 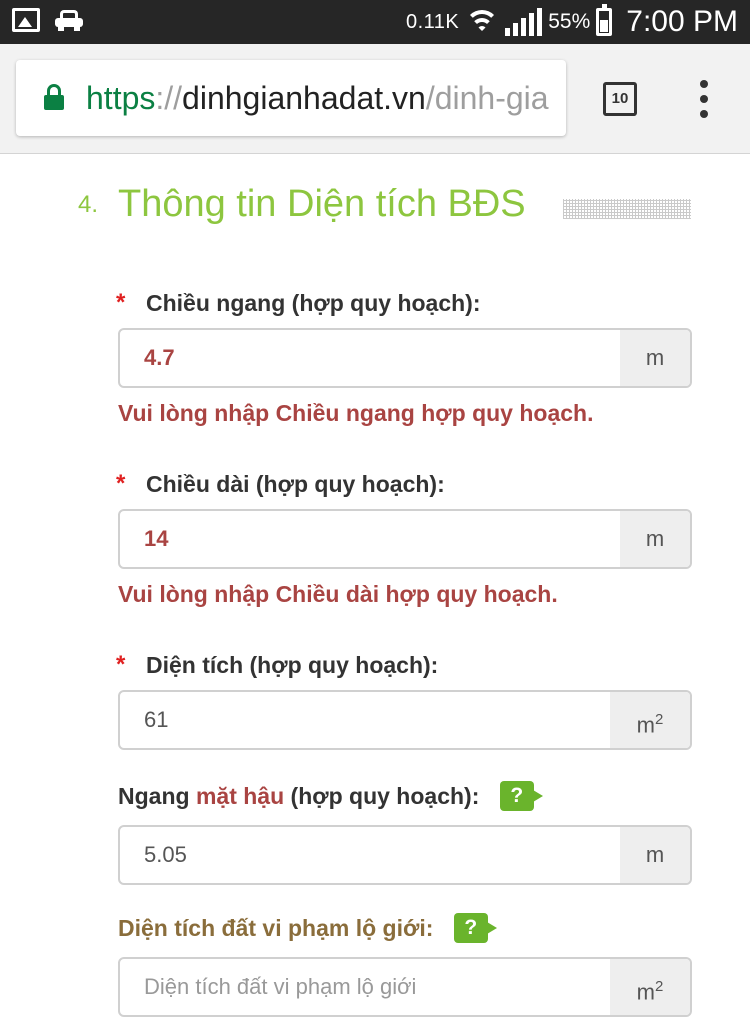 I want to click on length-input: 14, so click(x=371, y=539).